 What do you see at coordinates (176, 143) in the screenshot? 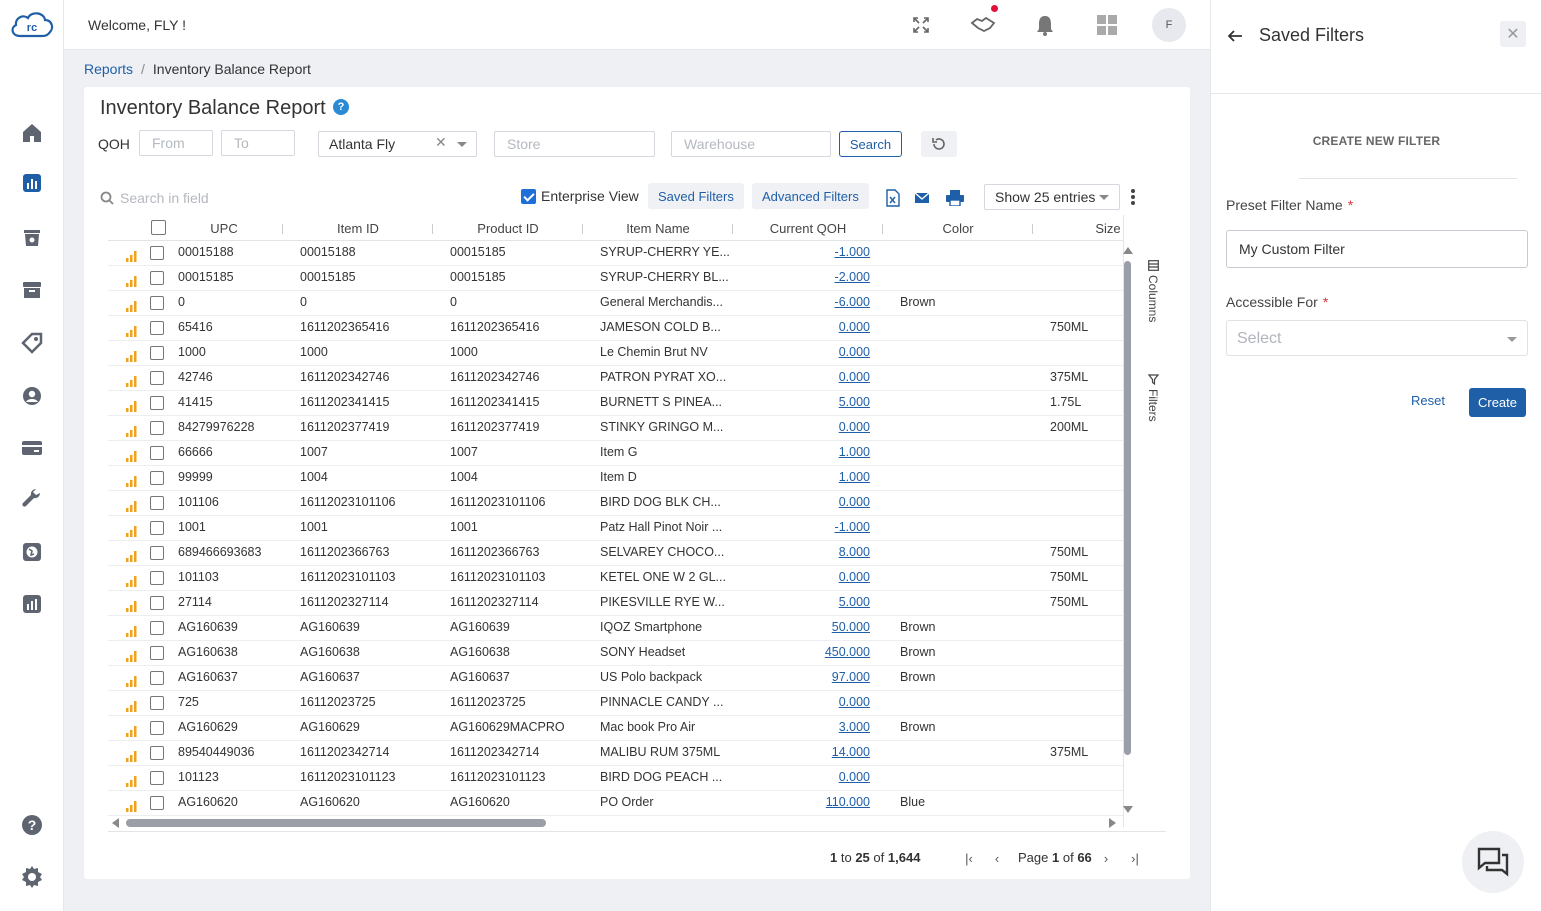
I see `qoh-from-input` at bounding box center [176, 143].